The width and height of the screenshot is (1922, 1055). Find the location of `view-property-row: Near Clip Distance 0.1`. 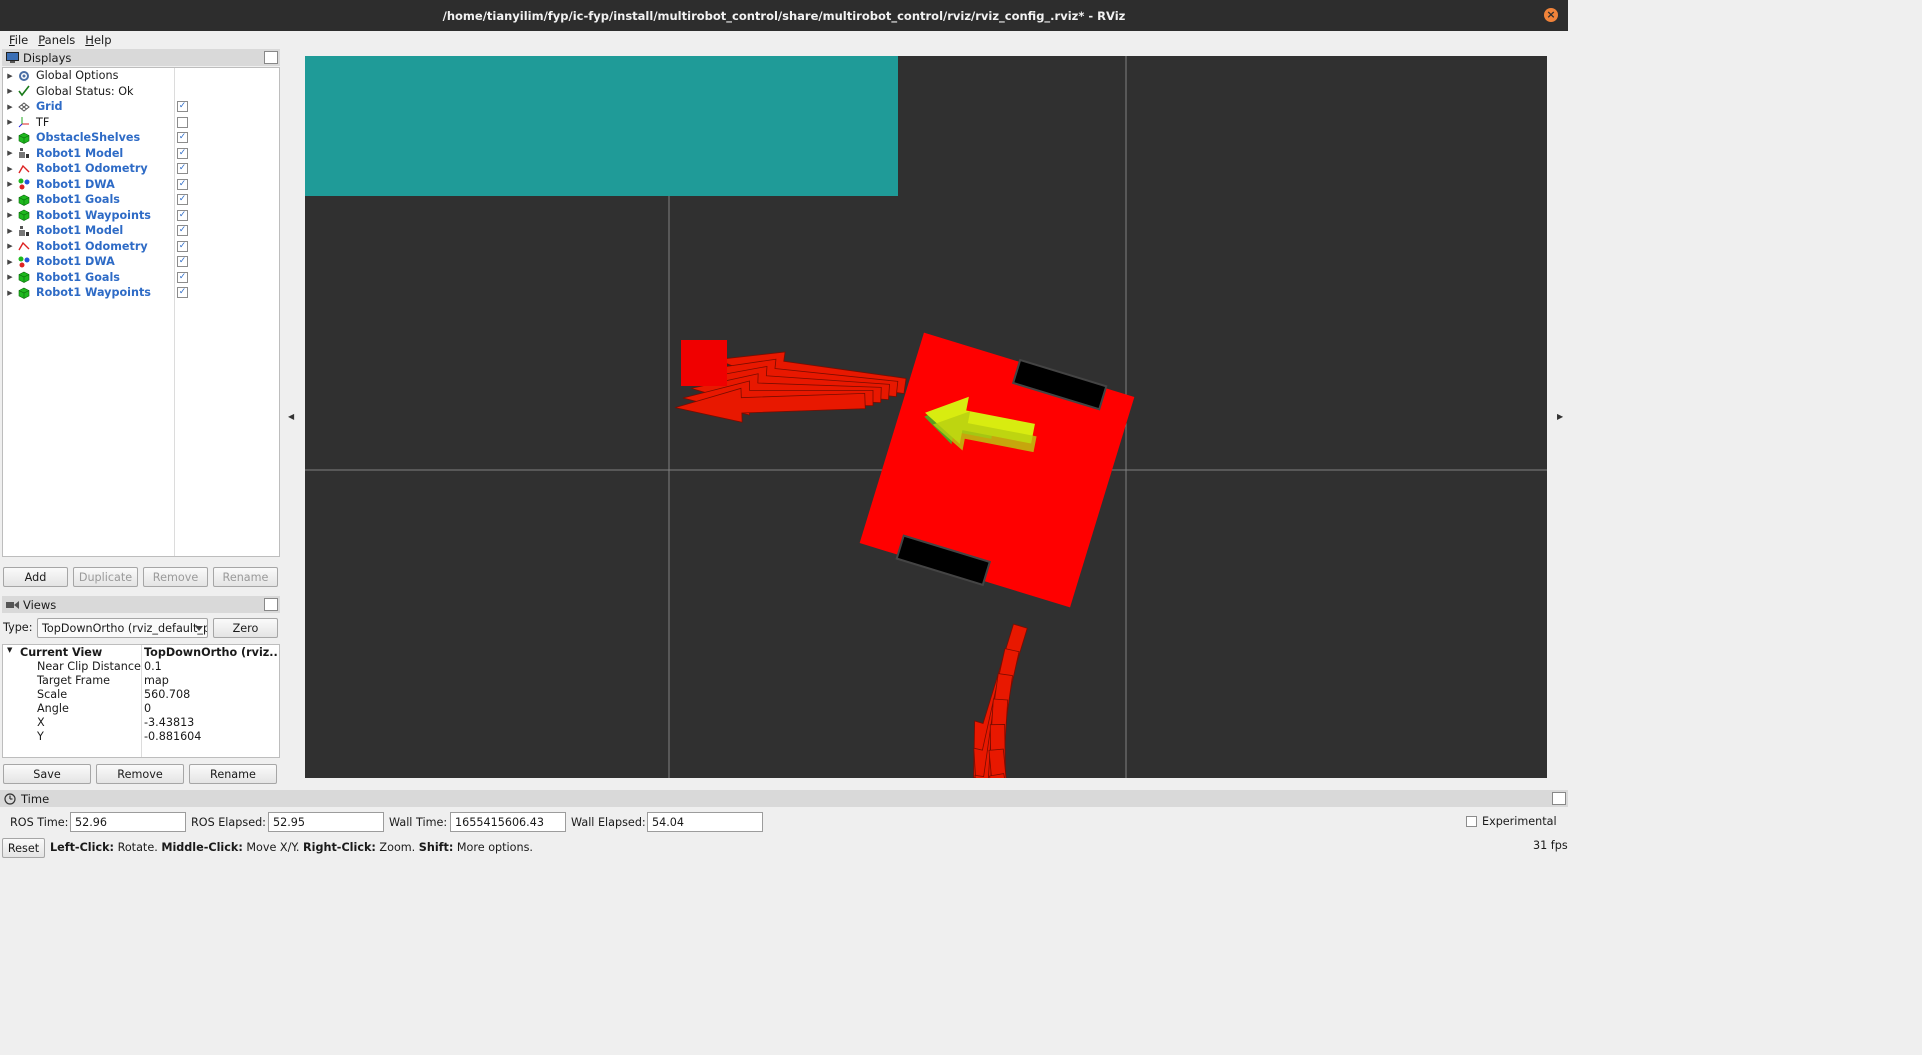

view-property-row: Near Clip Distance 0.1 is located at coordinates (141, 667).